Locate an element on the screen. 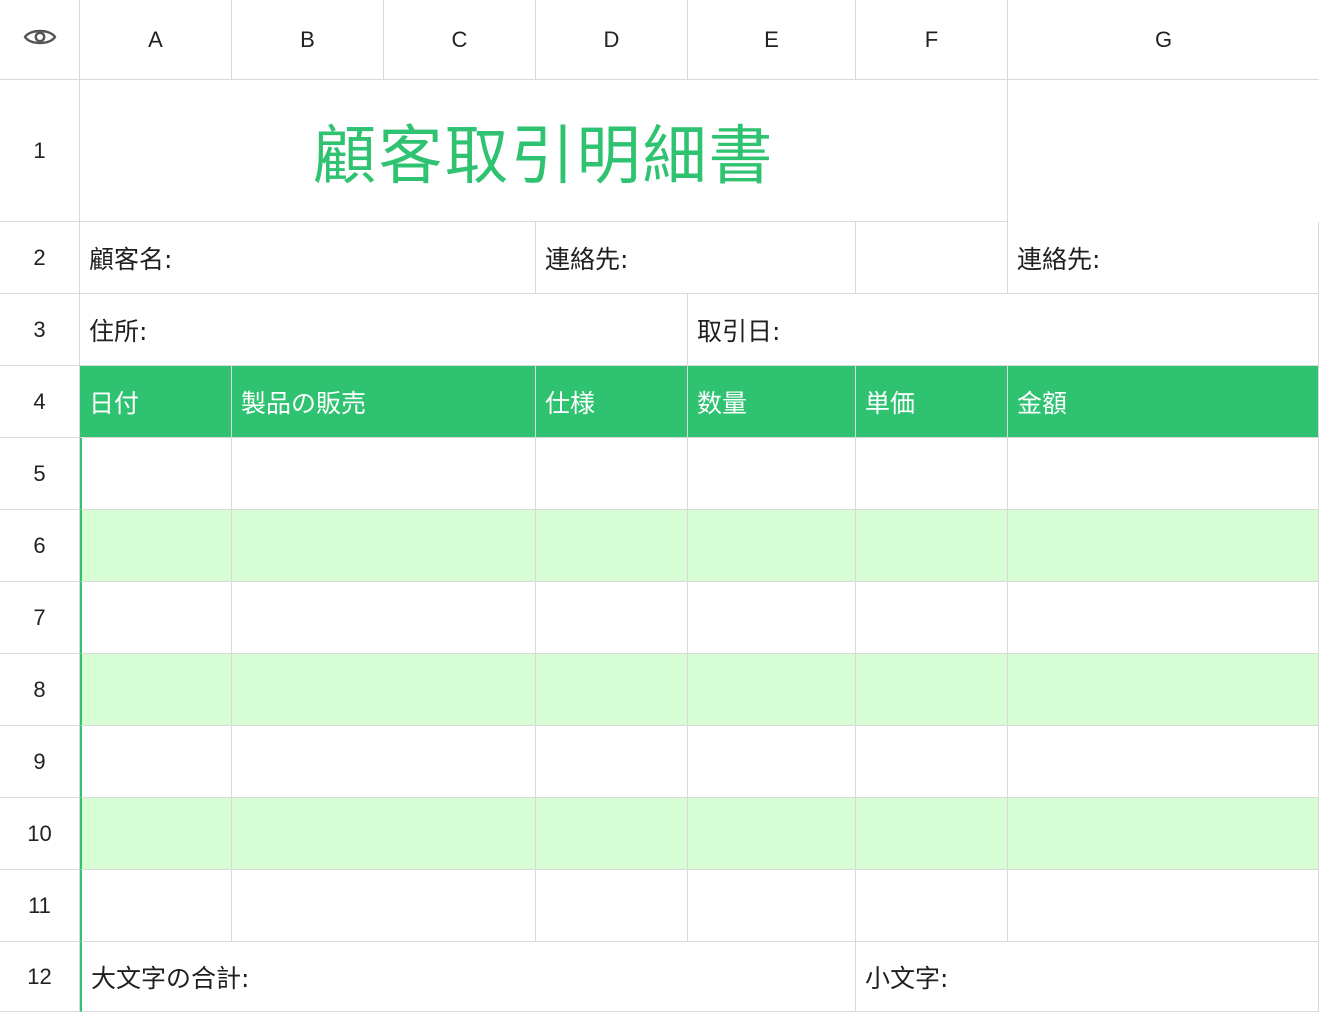 This screenshot has width=1319, height=1012. column-header-d: D is located at coordinates (612, 40).